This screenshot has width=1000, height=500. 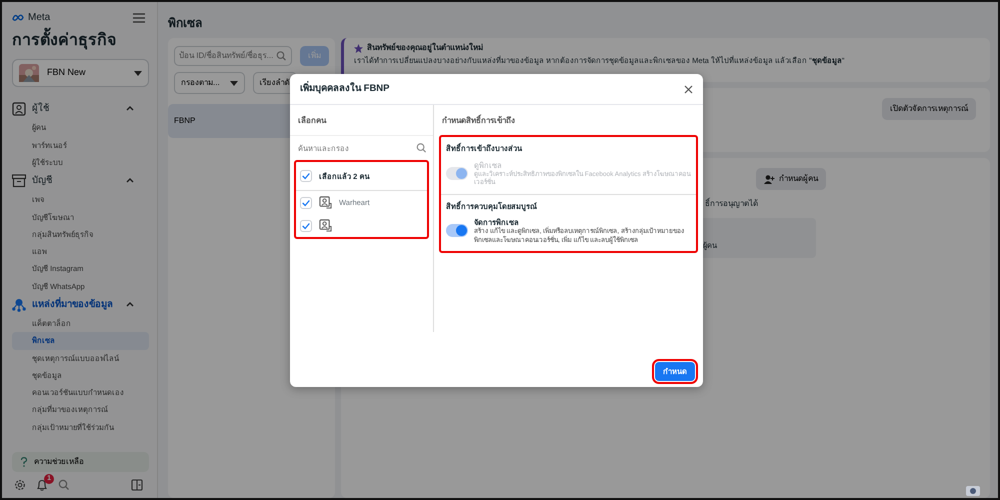 What do you see at coordinates (42, 485) in the screenshot?
I see `bell-icon` at bounding box center [42, 485].